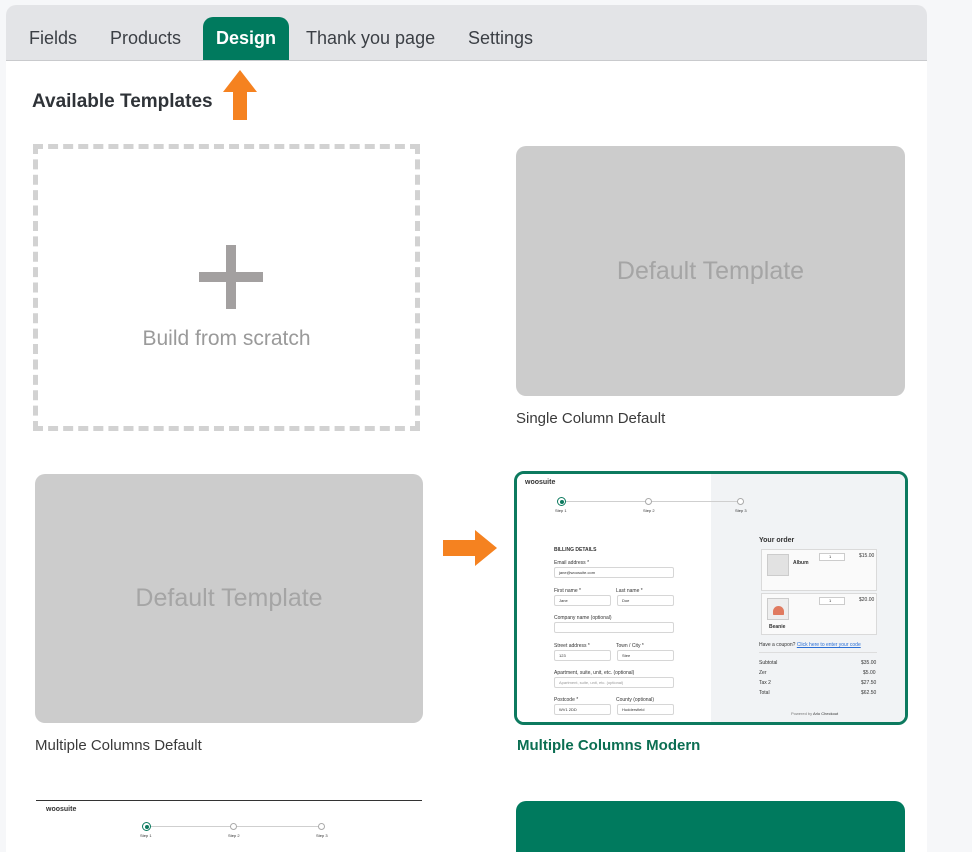  Describe the element at coordinates (582, 655) in the screenshot. I see `street-field: 123` at that location.